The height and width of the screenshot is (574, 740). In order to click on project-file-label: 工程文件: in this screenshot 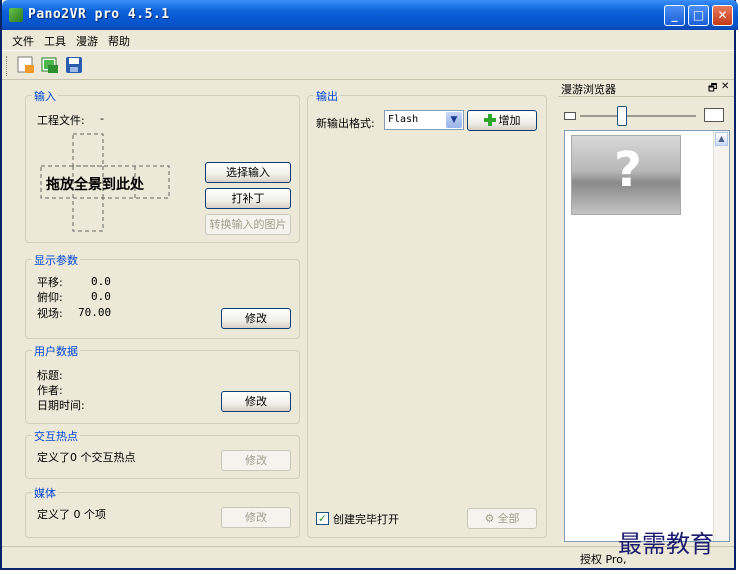, I will do `click(61, 120)`.